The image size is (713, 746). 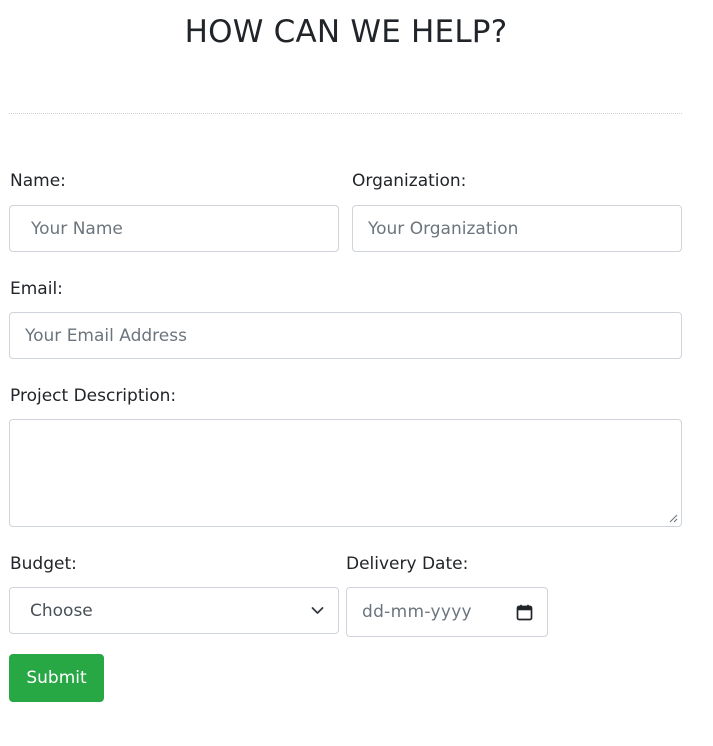 I want to click on delivery-date-input: dd-mm-yyyy, so click(x=447, y=612).